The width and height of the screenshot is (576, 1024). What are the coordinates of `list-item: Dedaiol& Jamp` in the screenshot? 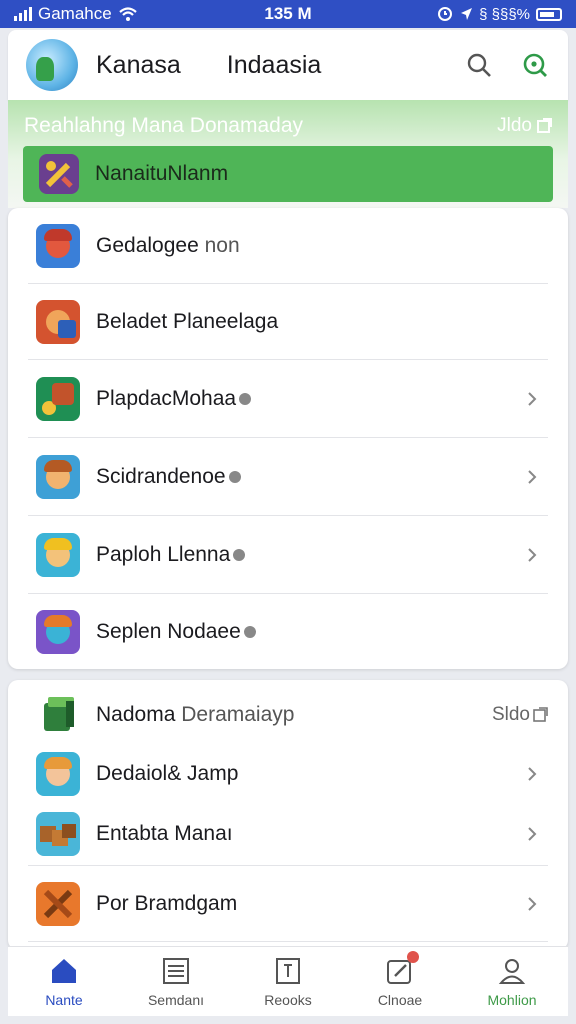 It's located at (288, 774).